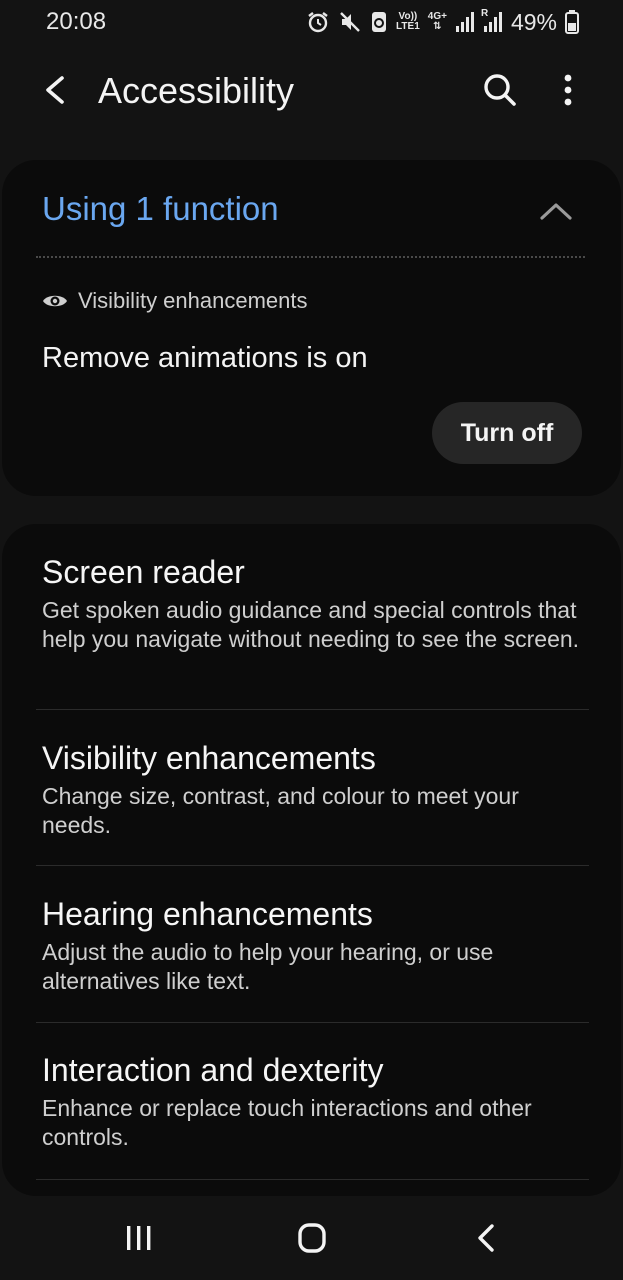  I want to click on recents-button, so click(139, 1239).